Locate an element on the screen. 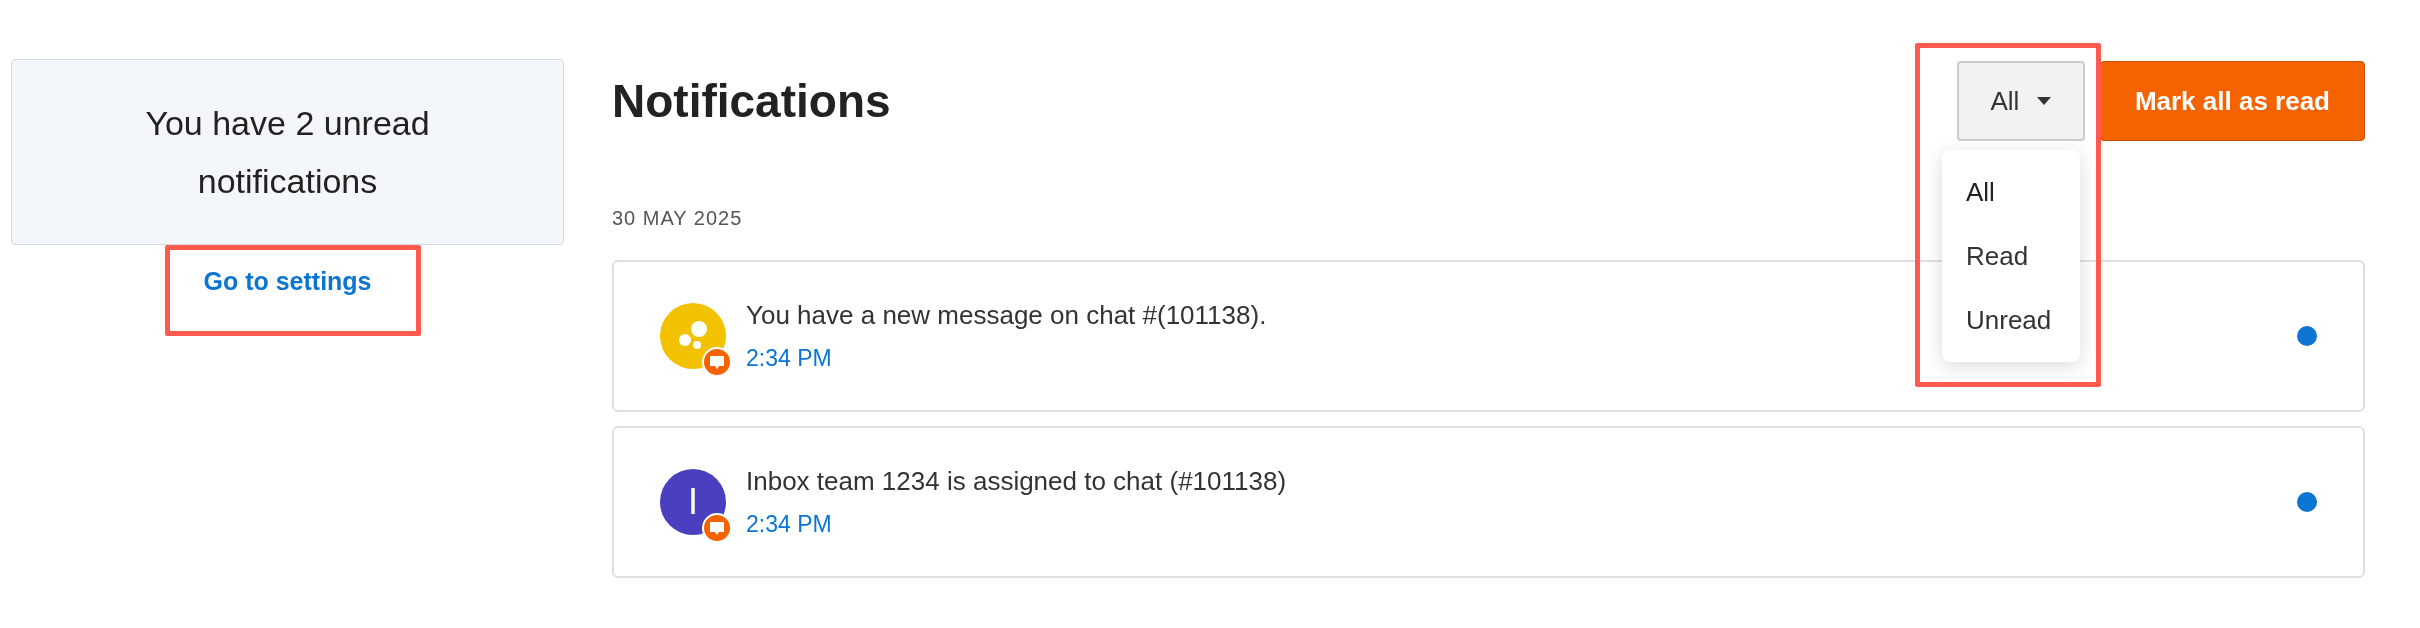  filter-option: Read is located at coordinates (2011, 256).